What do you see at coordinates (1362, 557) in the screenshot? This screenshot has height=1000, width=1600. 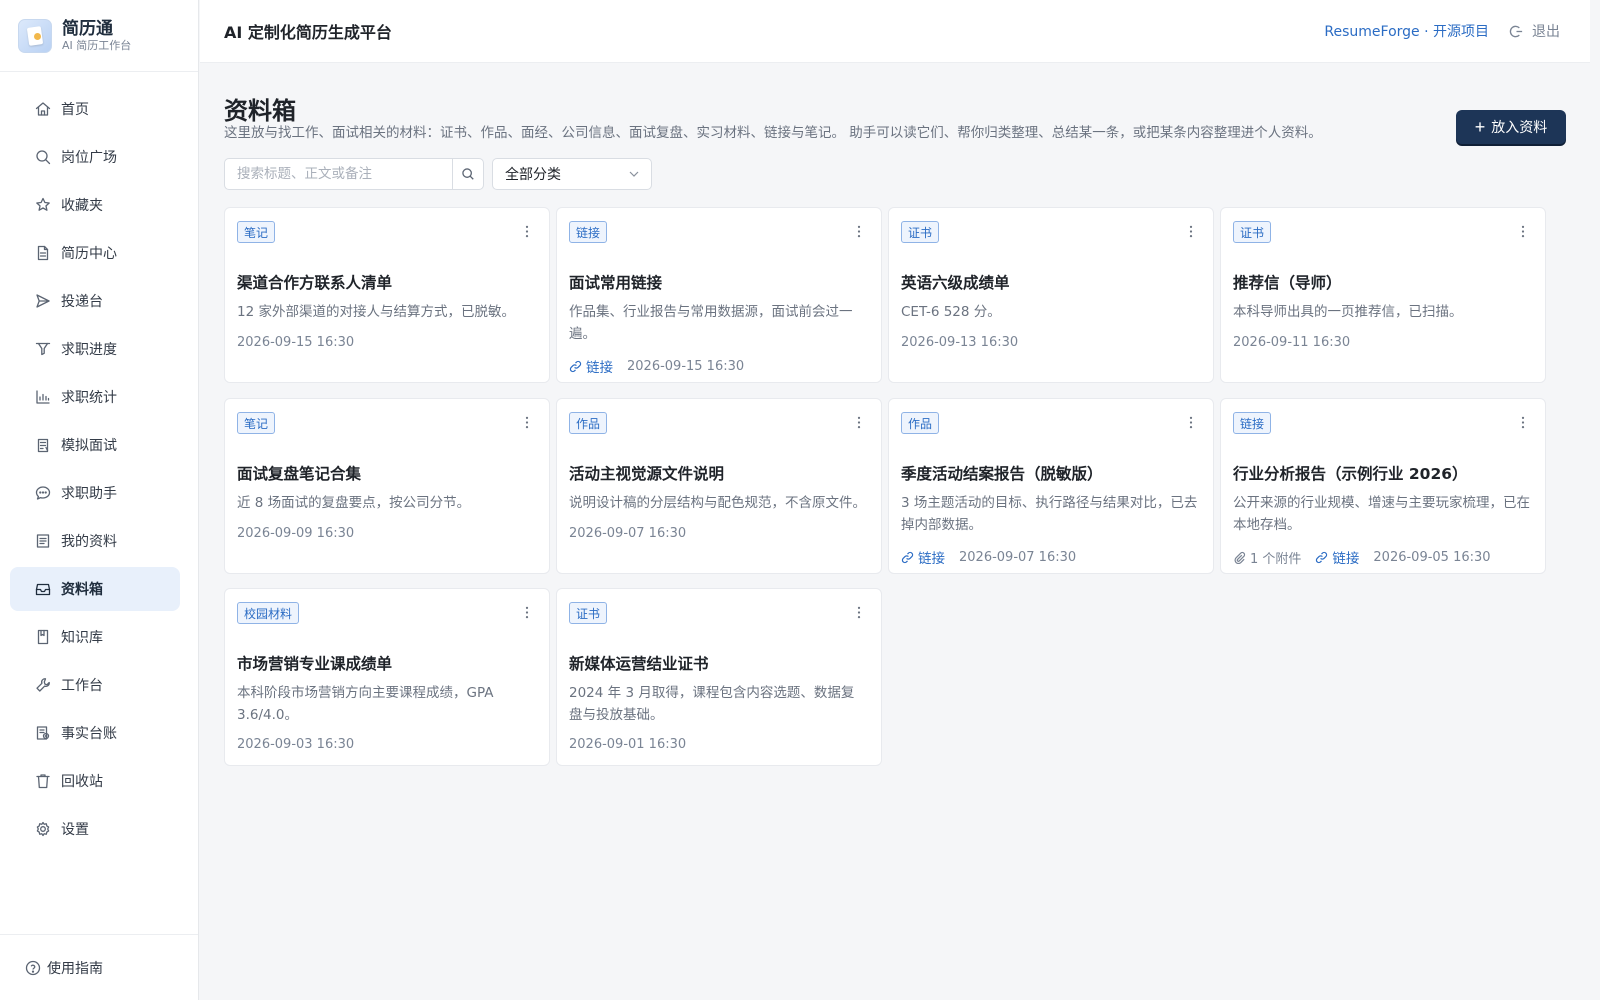 I see `card-meta: 1 个附件 链接 2026-09-05 16:30` at bounding box center [1362, 557].